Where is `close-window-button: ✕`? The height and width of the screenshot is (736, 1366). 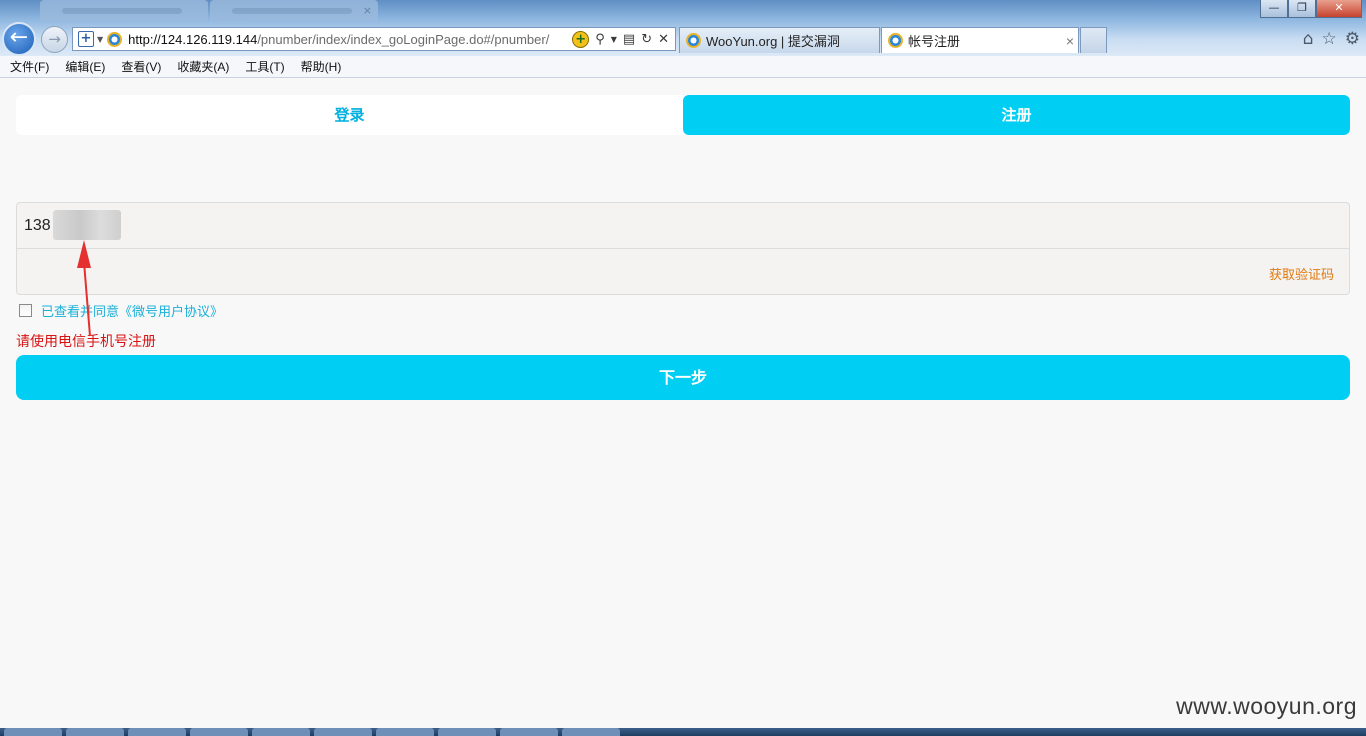 close-window-button: ✕ is located at coordinates (1339, 9).